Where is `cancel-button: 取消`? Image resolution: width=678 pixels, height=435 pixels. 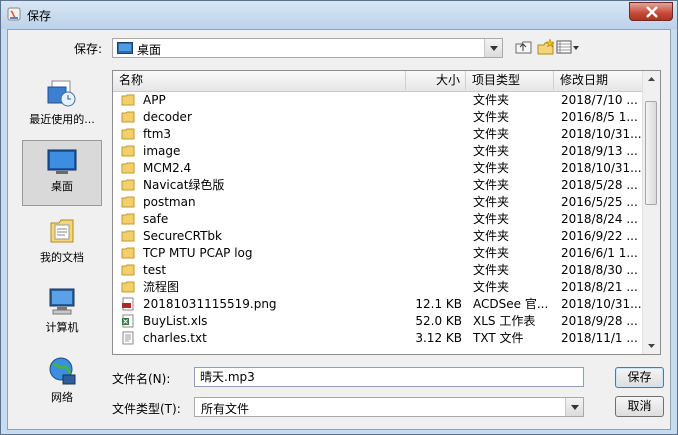
cancel-button: 取消 is located at coordinates (639, 406).